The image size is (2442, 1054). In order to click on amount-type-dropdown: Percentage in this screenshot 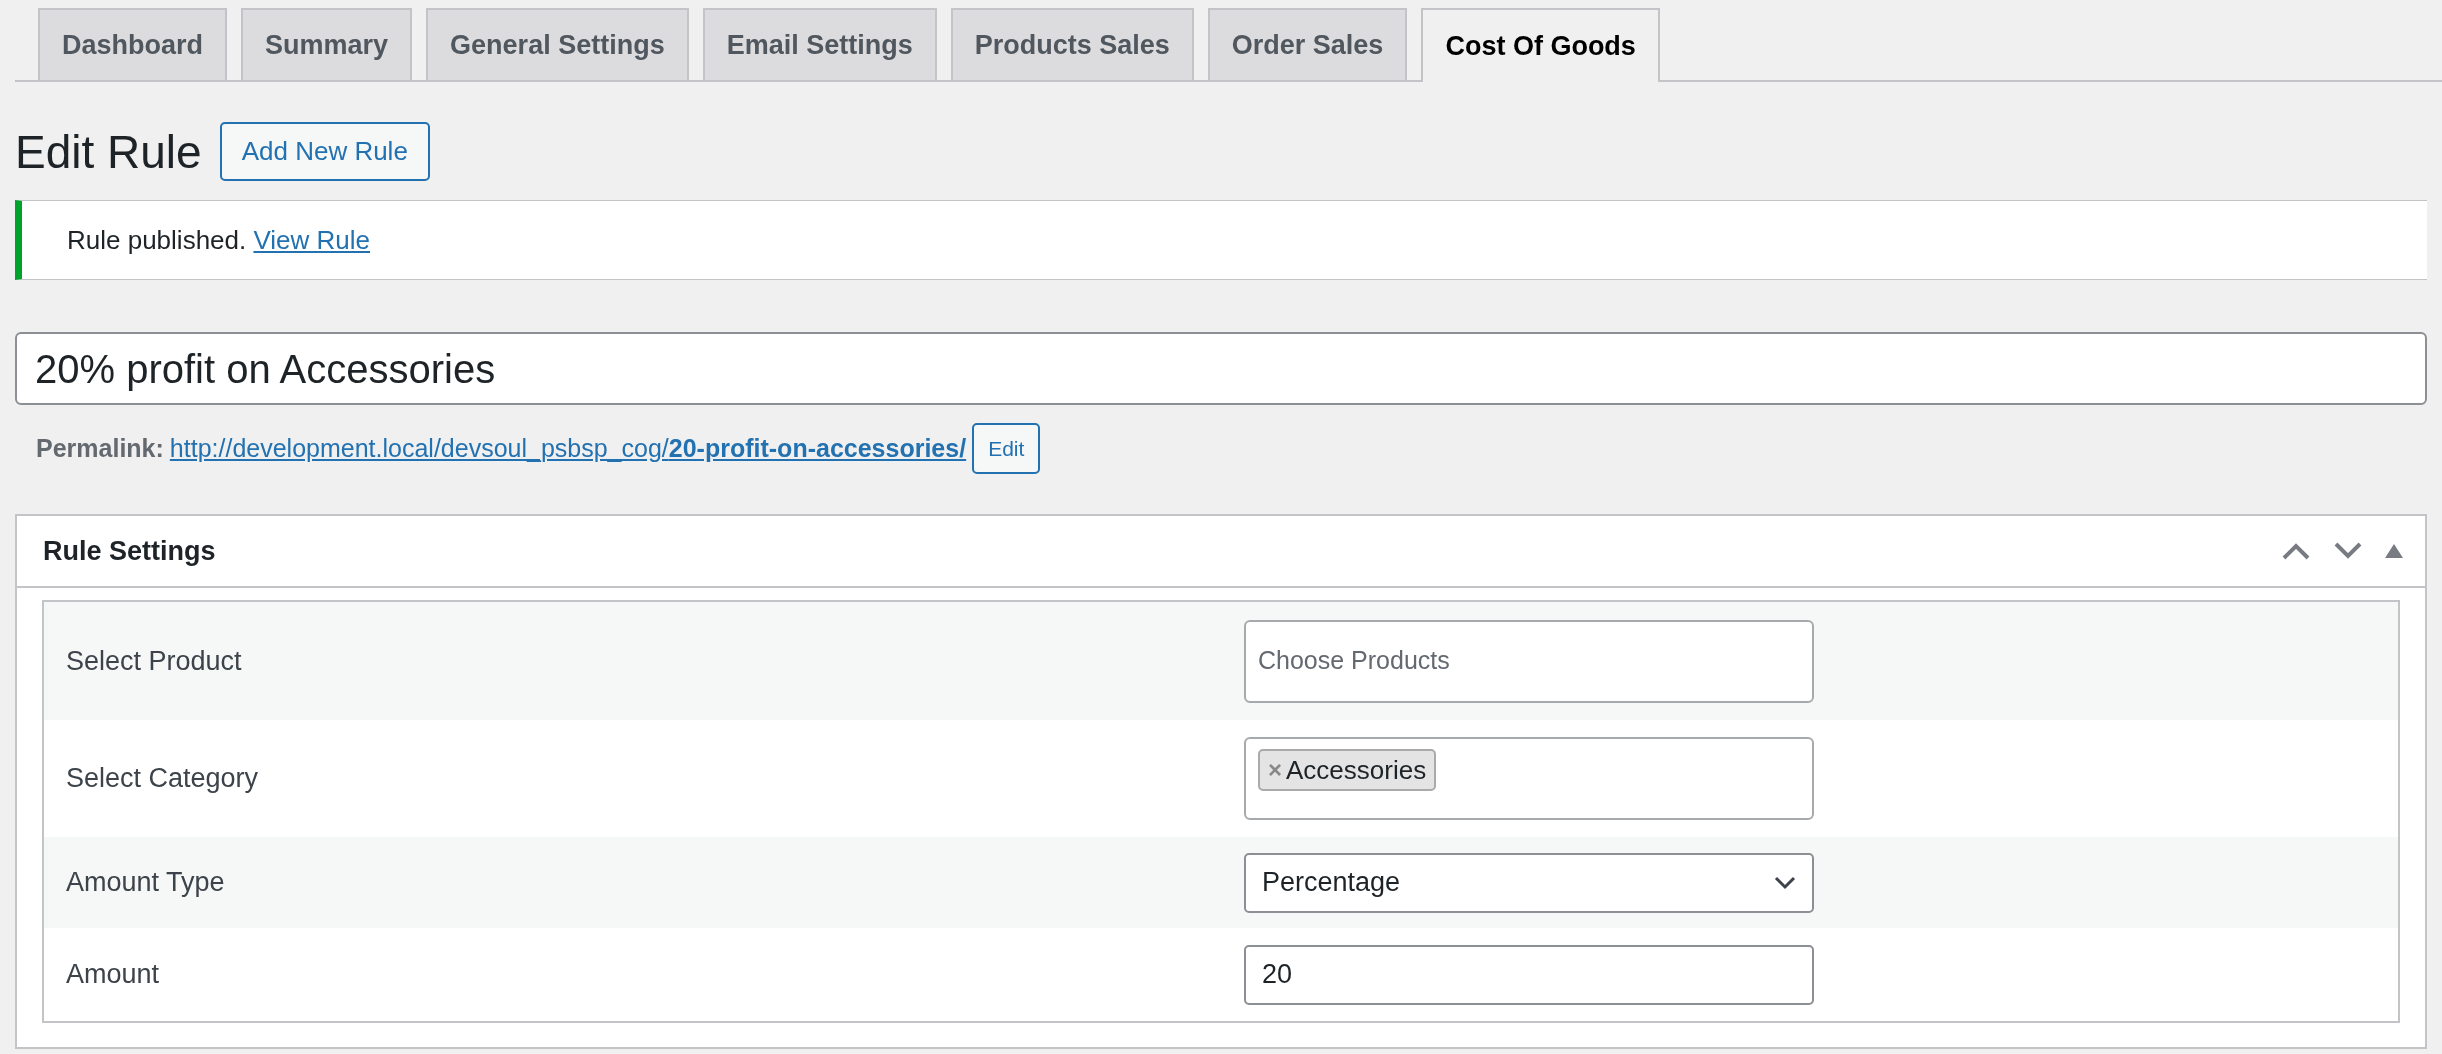, I will do `click(1529, 882)`.